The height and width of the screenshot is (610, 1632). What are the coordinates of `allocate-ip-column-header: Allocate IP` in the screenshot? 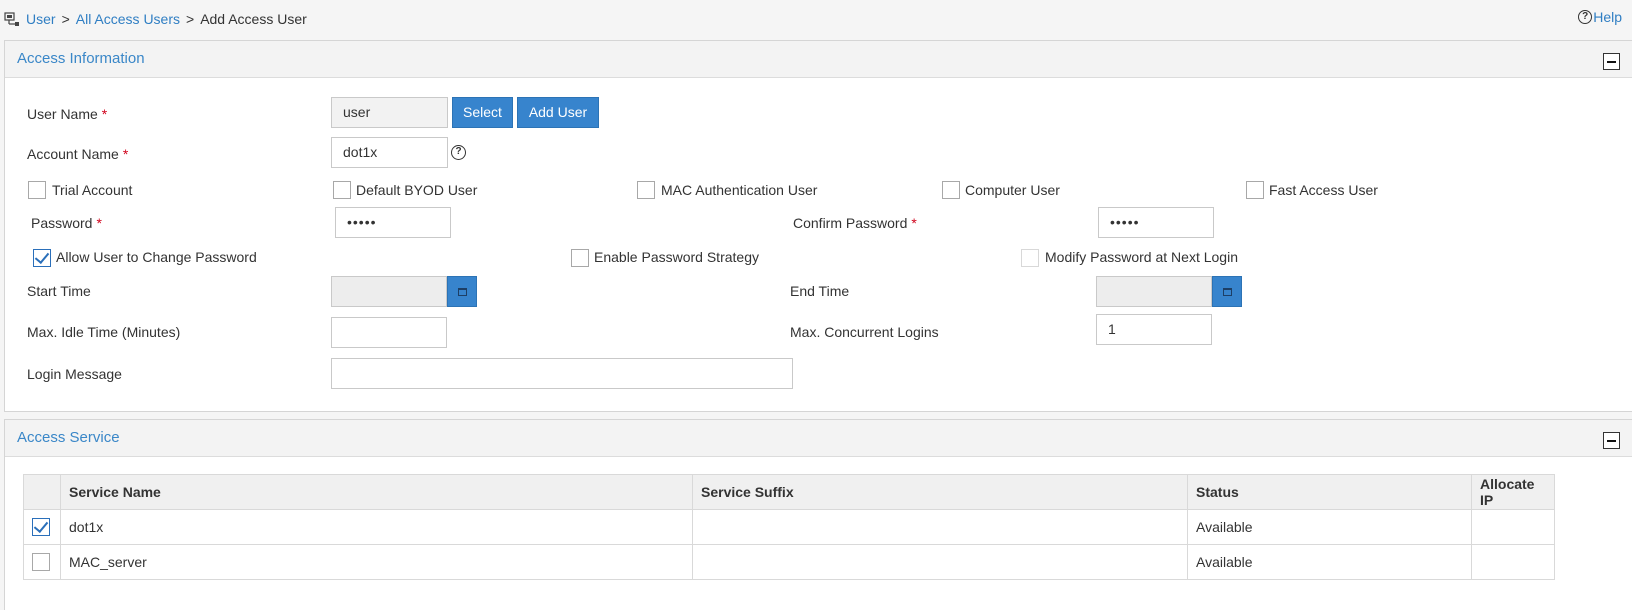 It's located at (1513, 492).